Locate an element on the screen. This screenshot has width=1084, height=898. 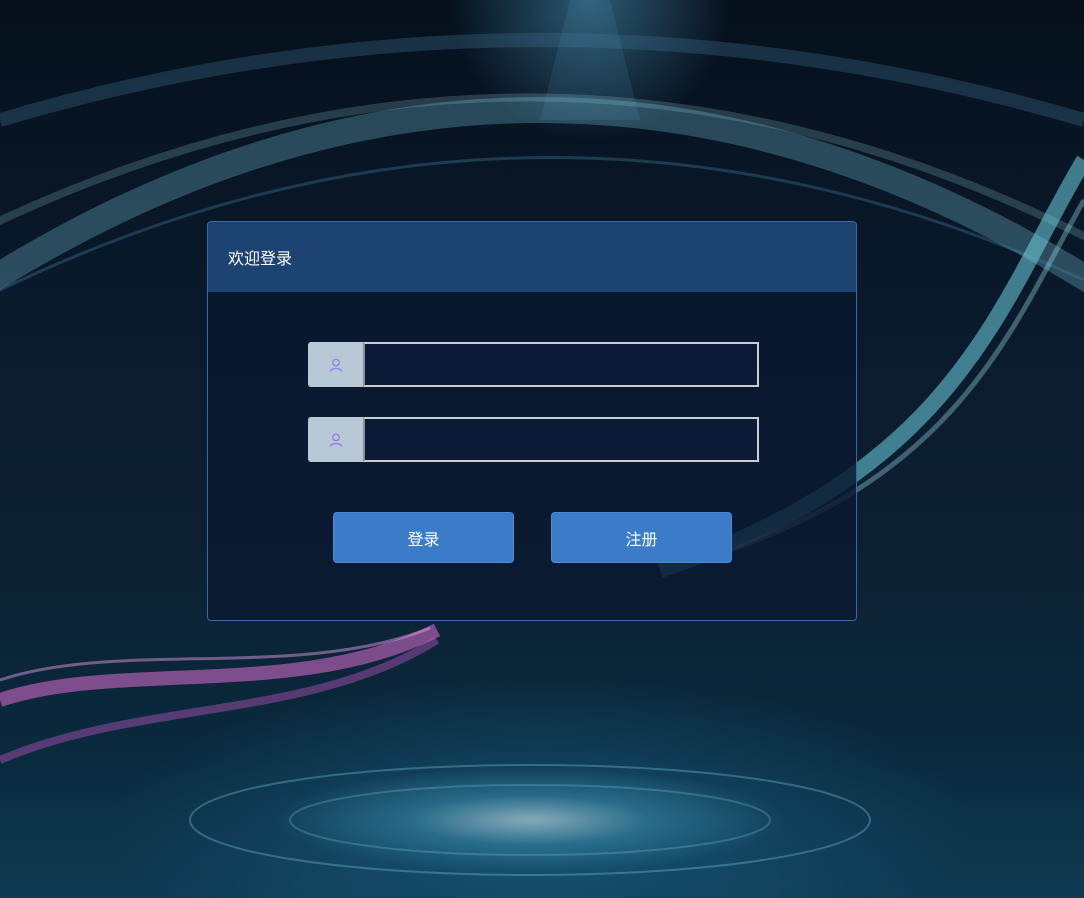
password-input is located at coordinates (561, 439).